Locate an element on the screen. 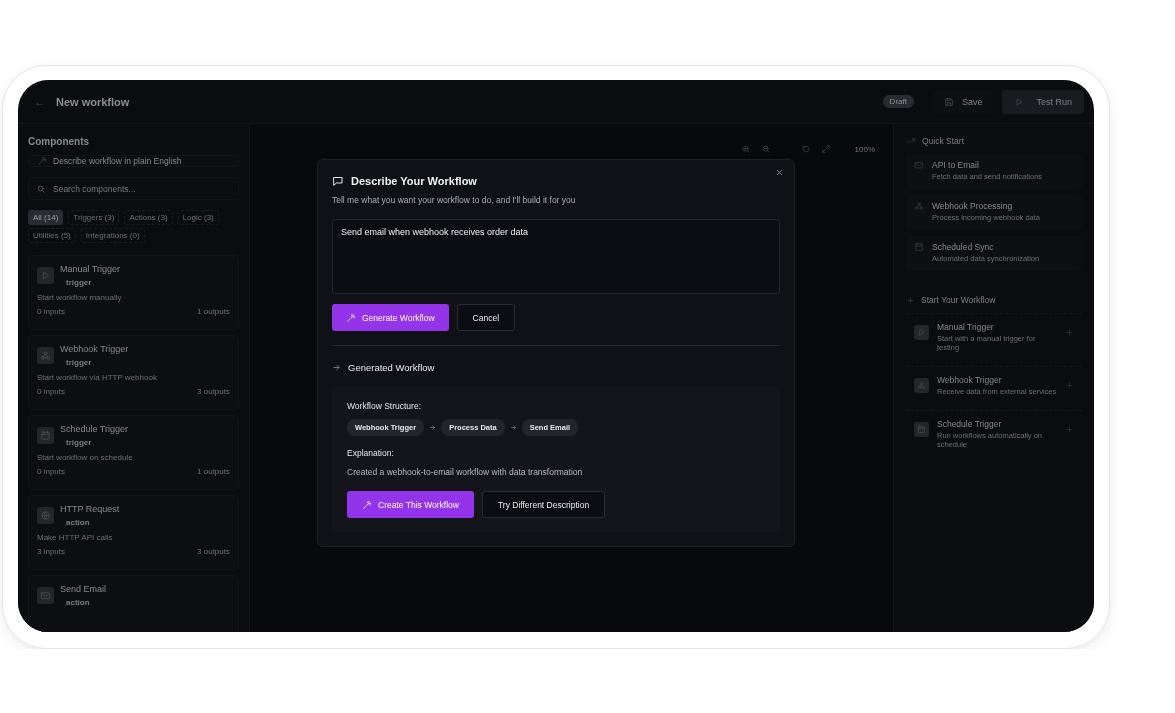  component-description: Start workflow on schedule is located at coordinates (85, 457).